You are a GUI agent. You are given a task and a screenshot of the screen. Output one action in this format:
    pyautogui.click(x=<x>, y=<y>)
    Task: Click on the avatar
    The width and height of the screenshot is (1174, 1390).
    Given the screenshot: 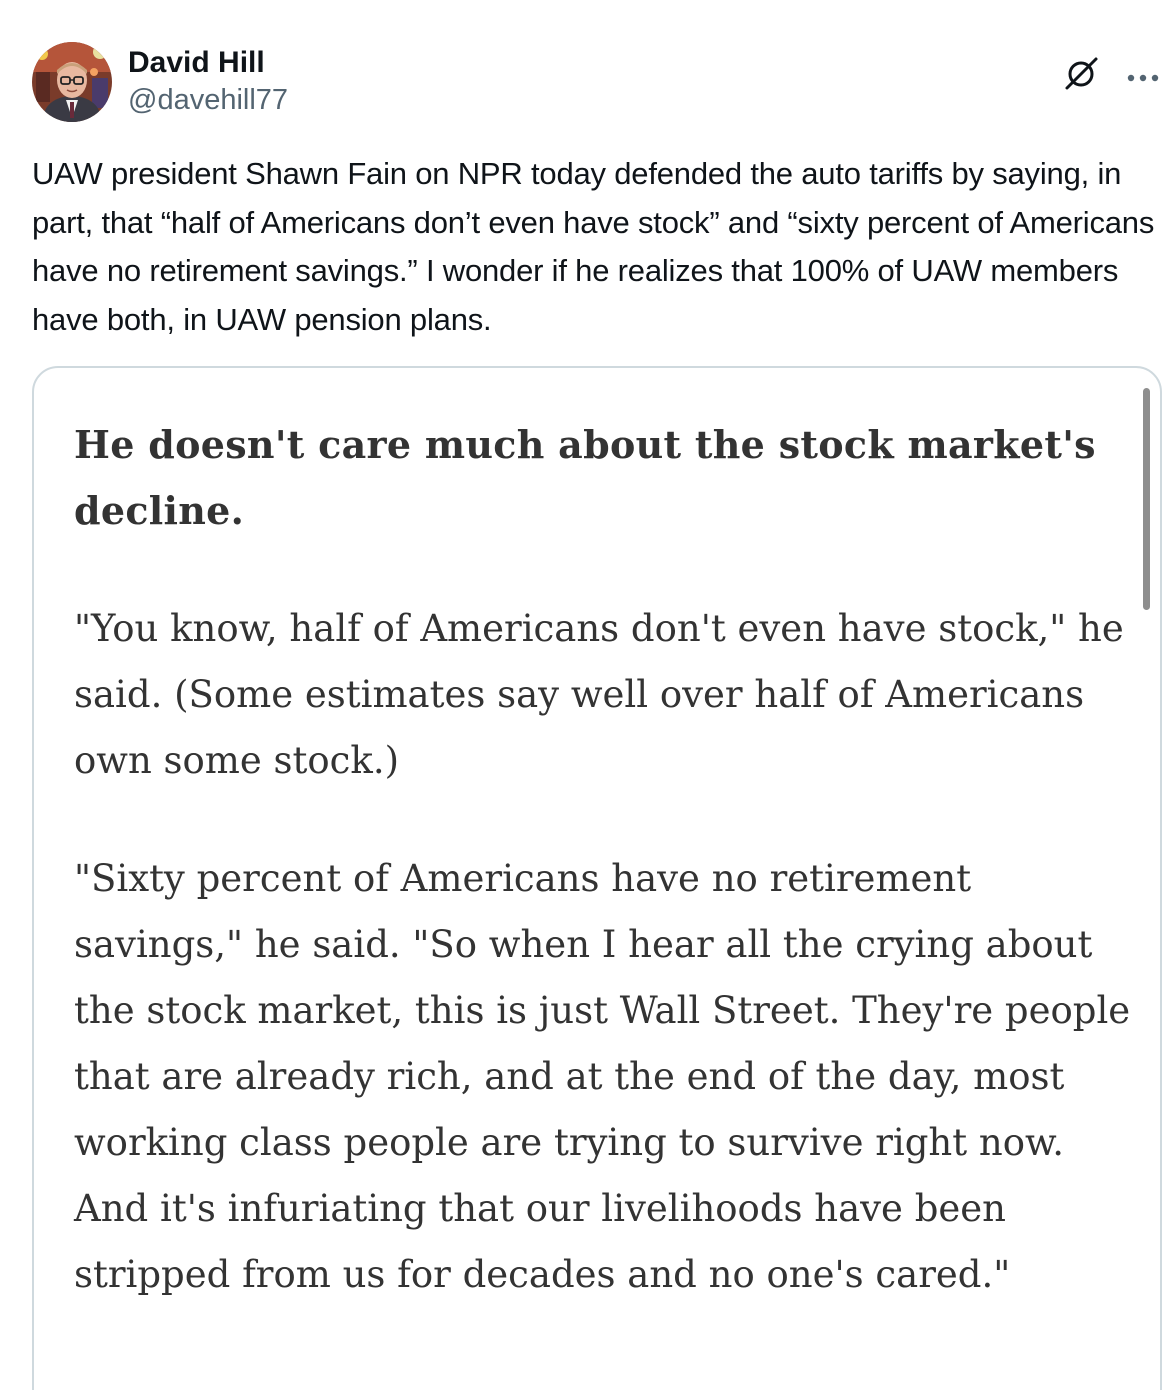 What is the action you would take?
    pyautogui.click(x=72, y=82)
    